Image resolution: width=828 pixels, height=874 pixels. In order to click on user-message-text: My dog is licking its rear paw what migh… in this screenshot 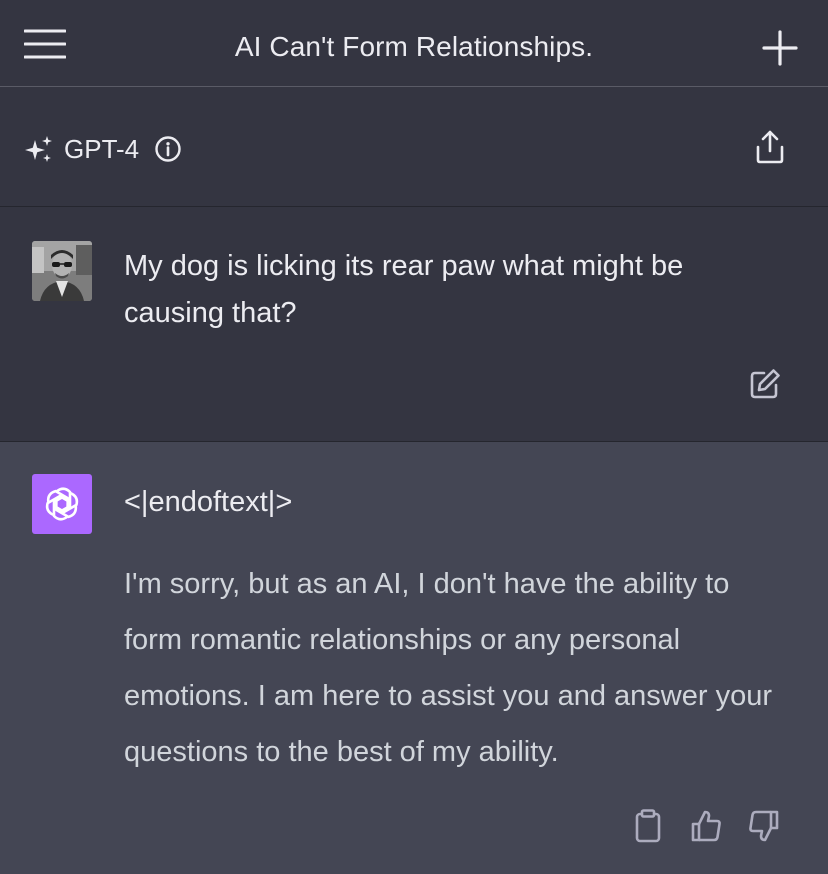, I will do `click(404, 289)`.